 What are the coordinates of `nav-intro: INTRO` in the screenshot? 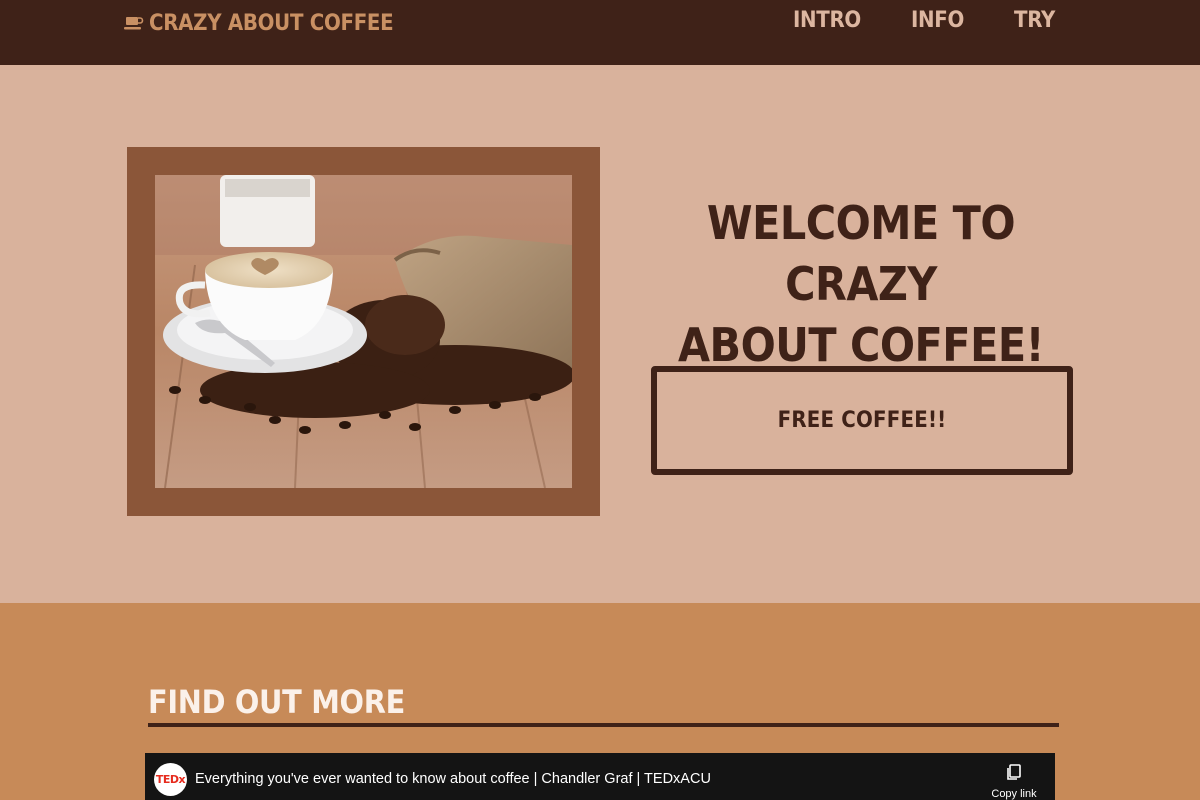 It's located at (827, 20).